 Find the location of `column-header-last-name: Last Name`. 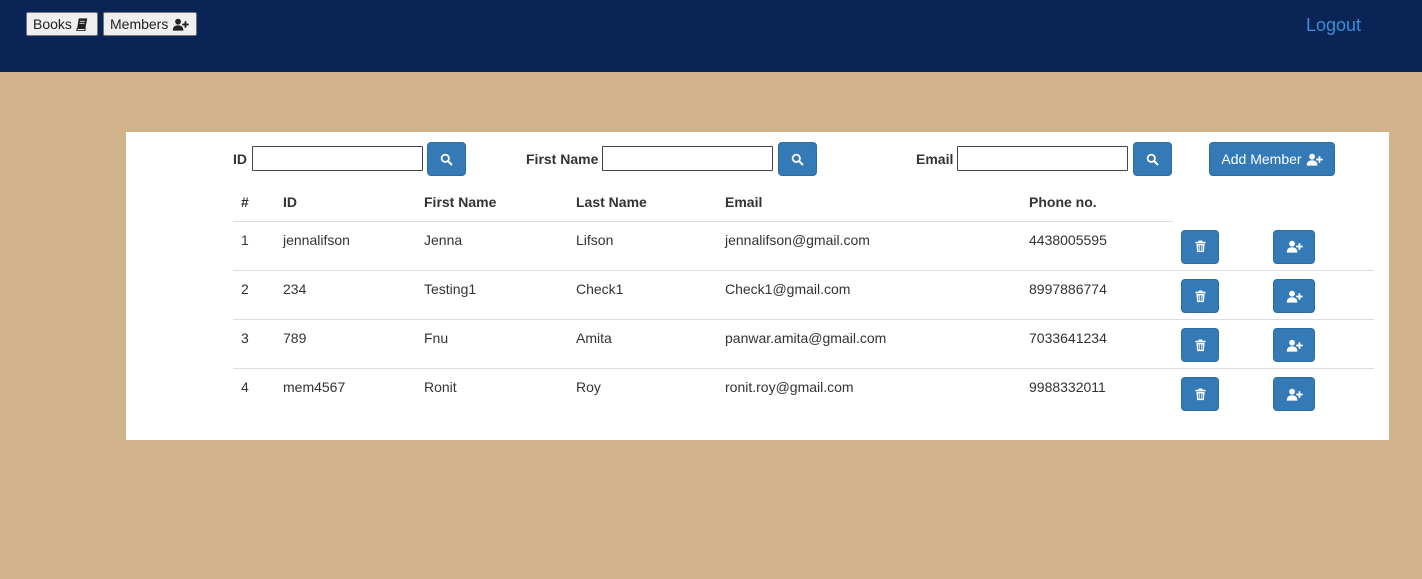

column-header-last-name: Last Name is located at coordinates (642, 202).